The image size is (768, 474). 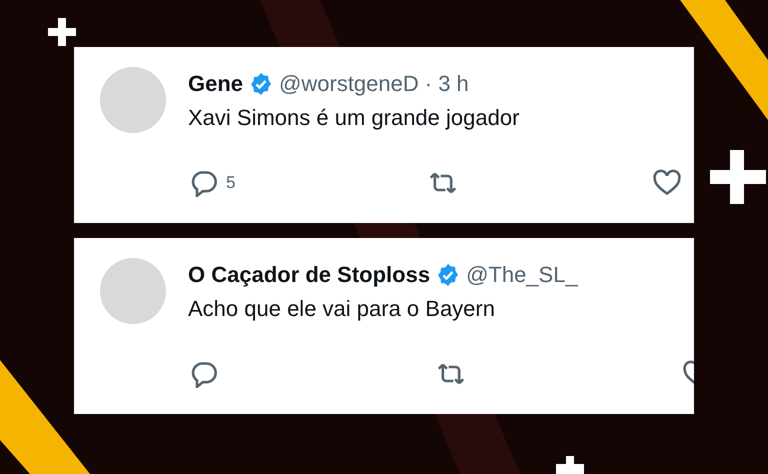 I want to click on tweet-text: Acho que ele vai para o Bayern, so click(x=342, y=309).